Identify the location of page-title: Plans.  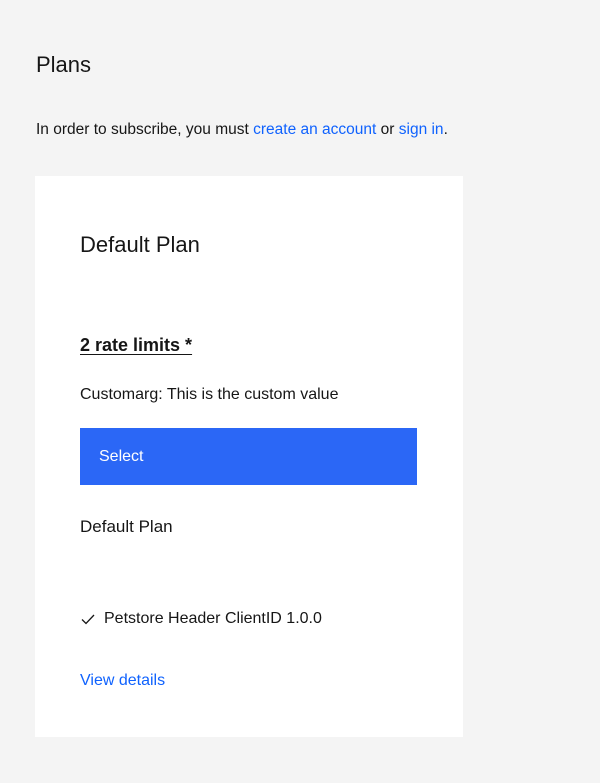
(64, 64).